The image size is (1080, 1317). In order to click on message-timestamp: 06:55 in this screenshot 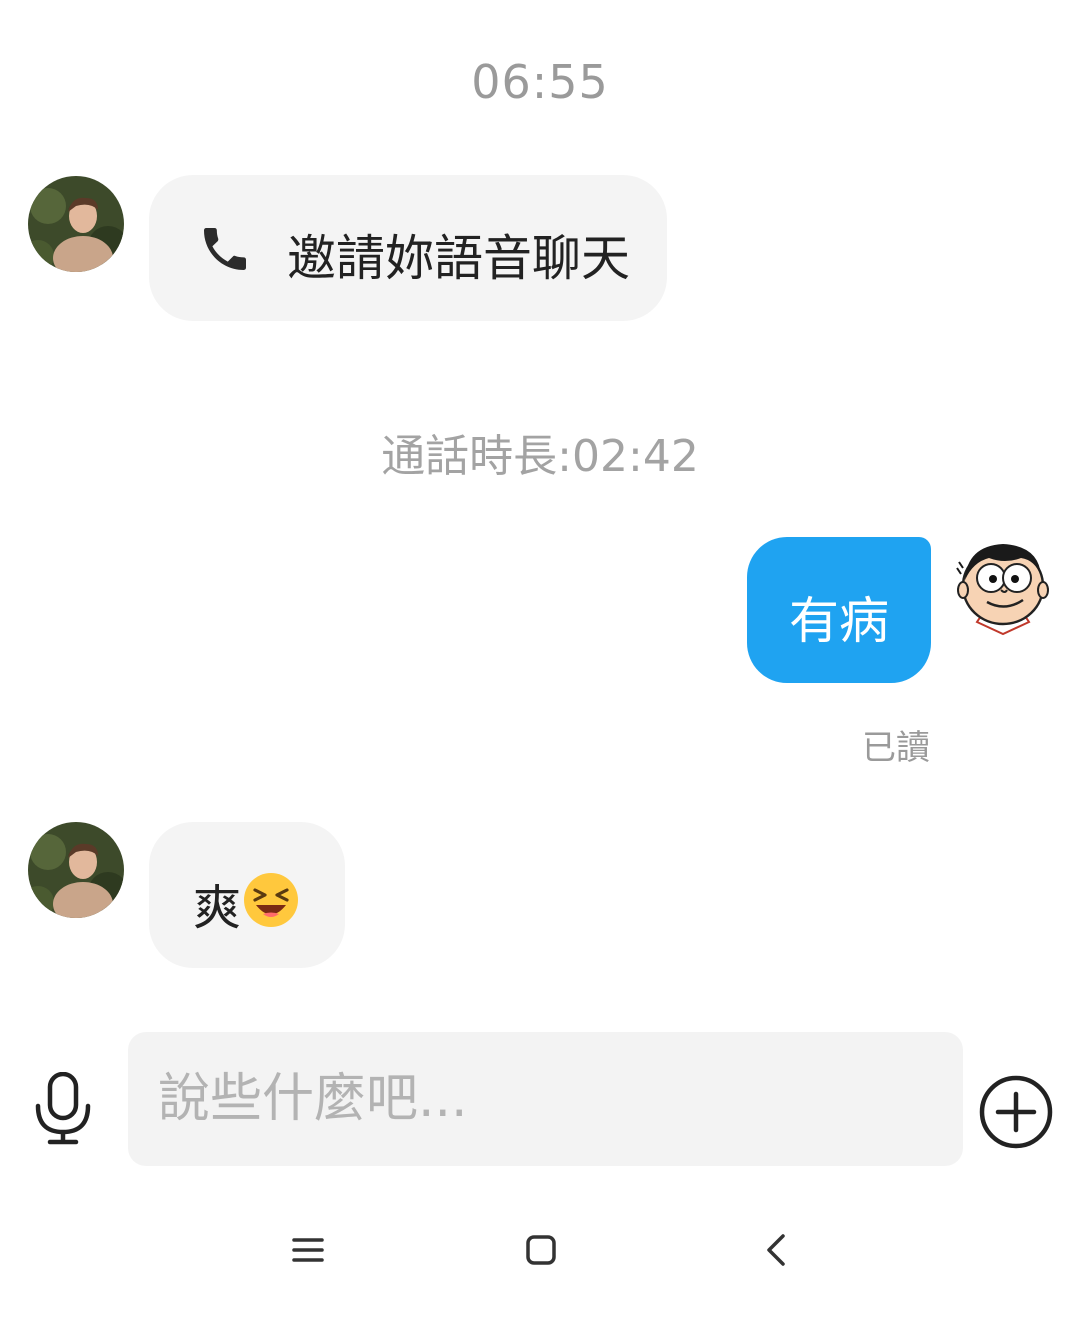, I will do `click(540, 82)`.